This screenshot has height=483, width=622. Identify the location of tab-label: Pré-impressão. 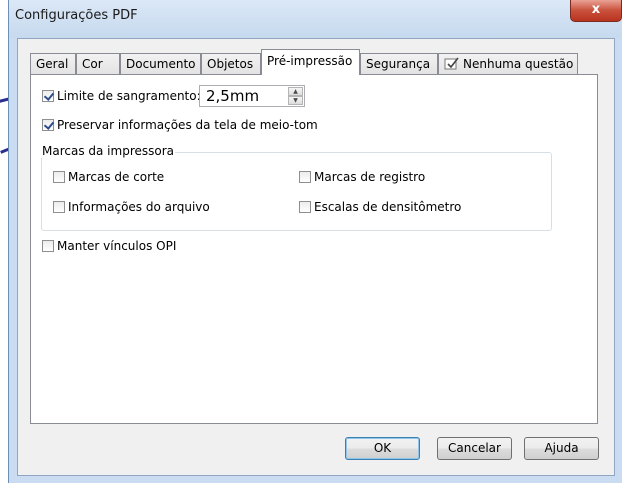
(310, 61).